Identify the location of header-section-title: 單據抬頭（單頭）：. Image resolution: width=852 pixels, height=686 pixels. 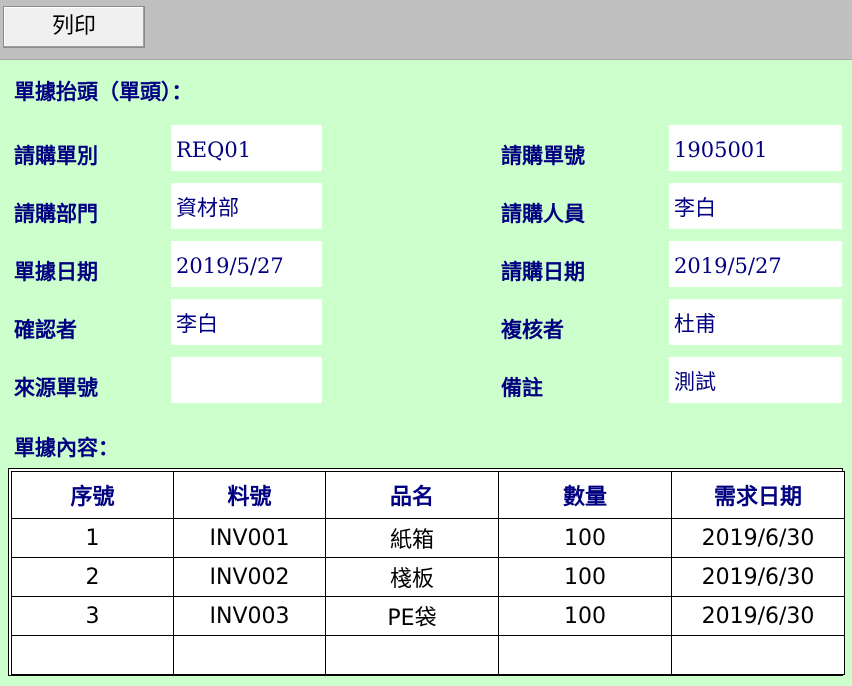
(103, 91).